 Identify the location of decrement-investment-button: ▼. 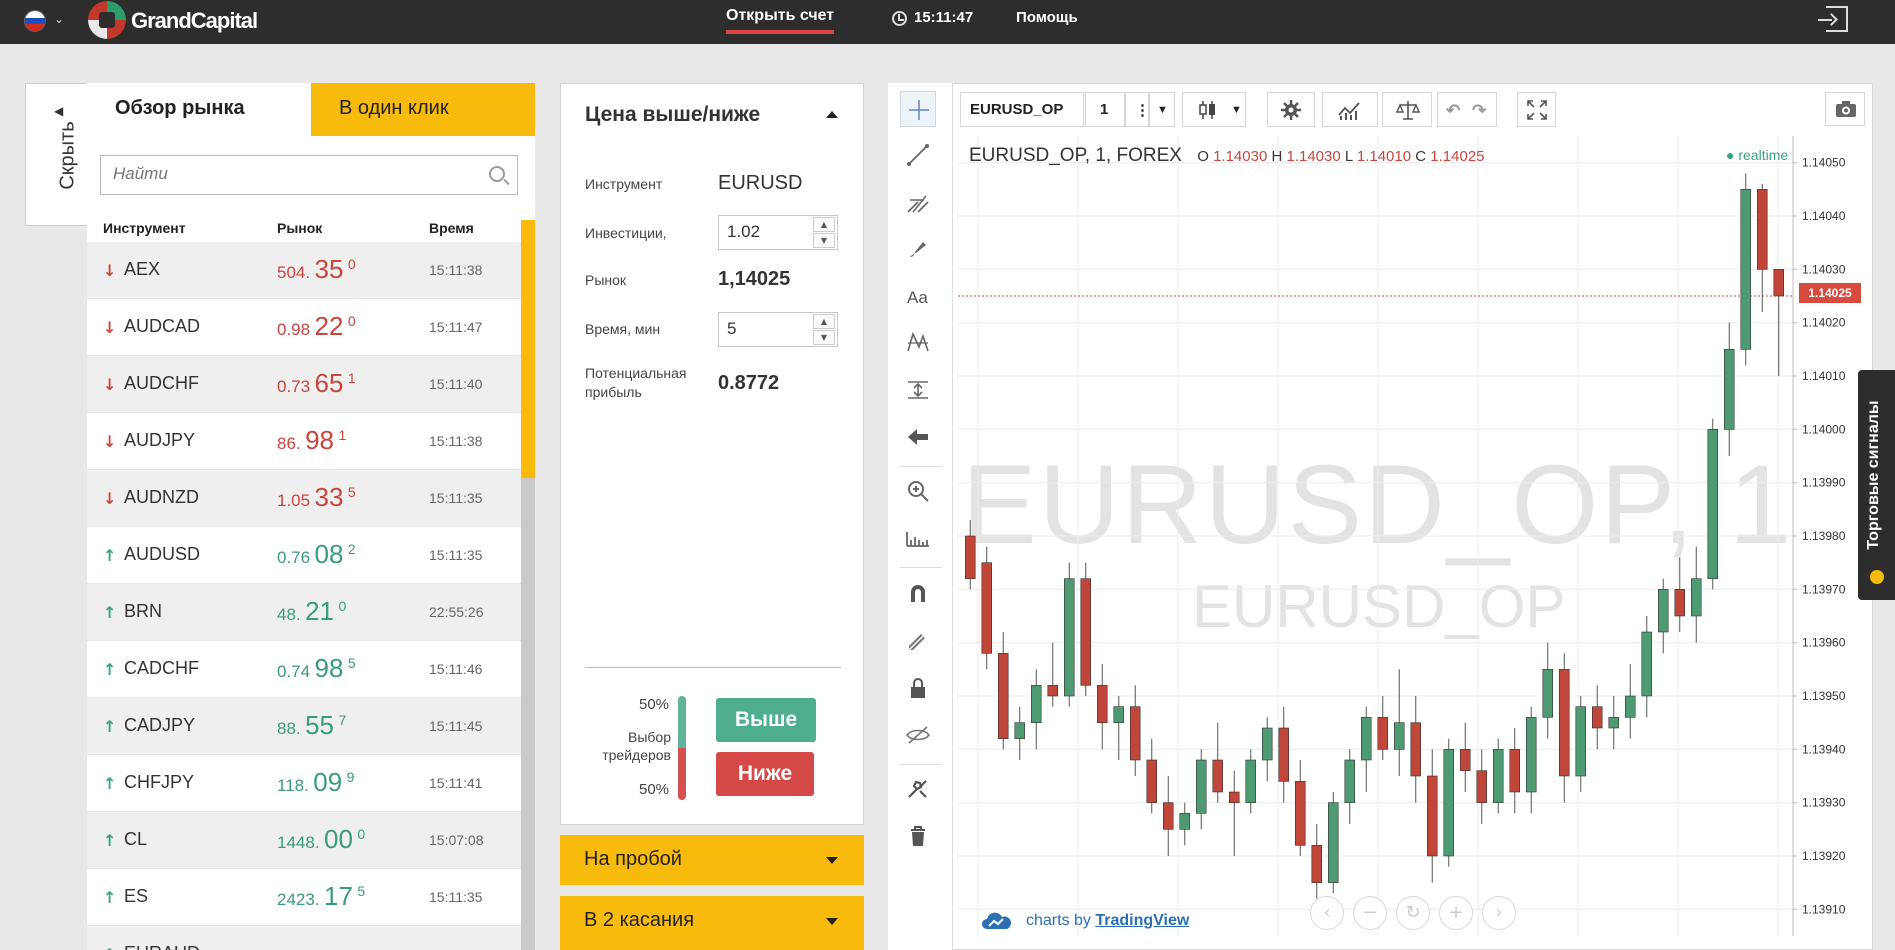
(824, 240).